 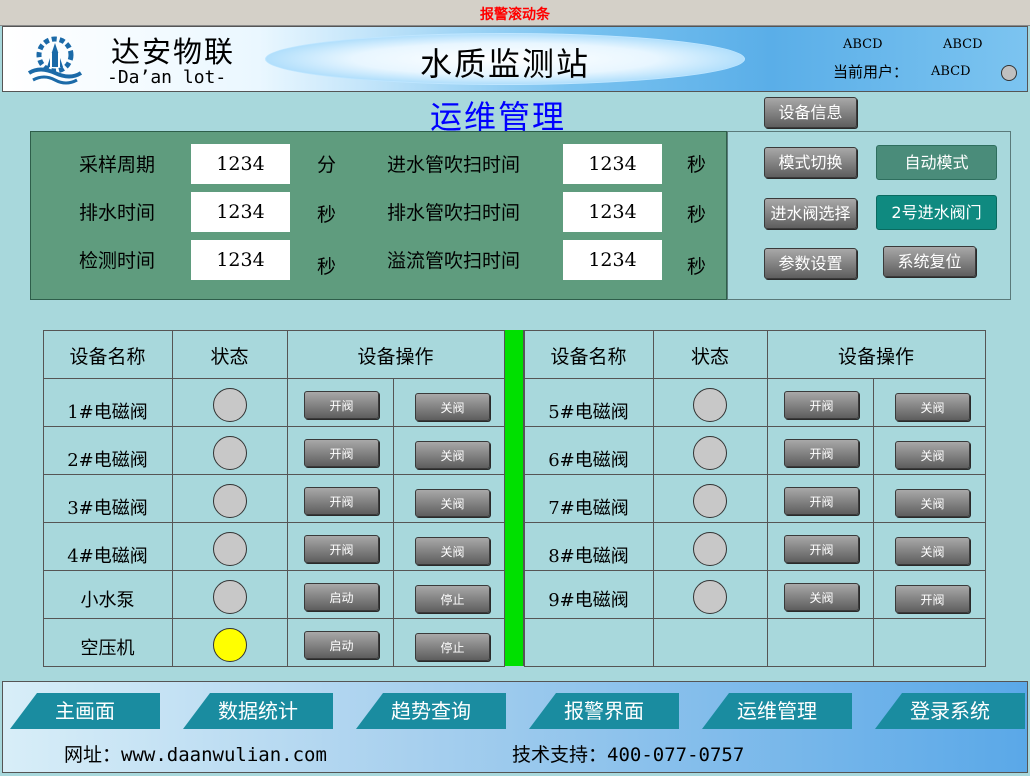 I want to click on alarm-banner: 报警滚动条, so click(x=515, y=13).